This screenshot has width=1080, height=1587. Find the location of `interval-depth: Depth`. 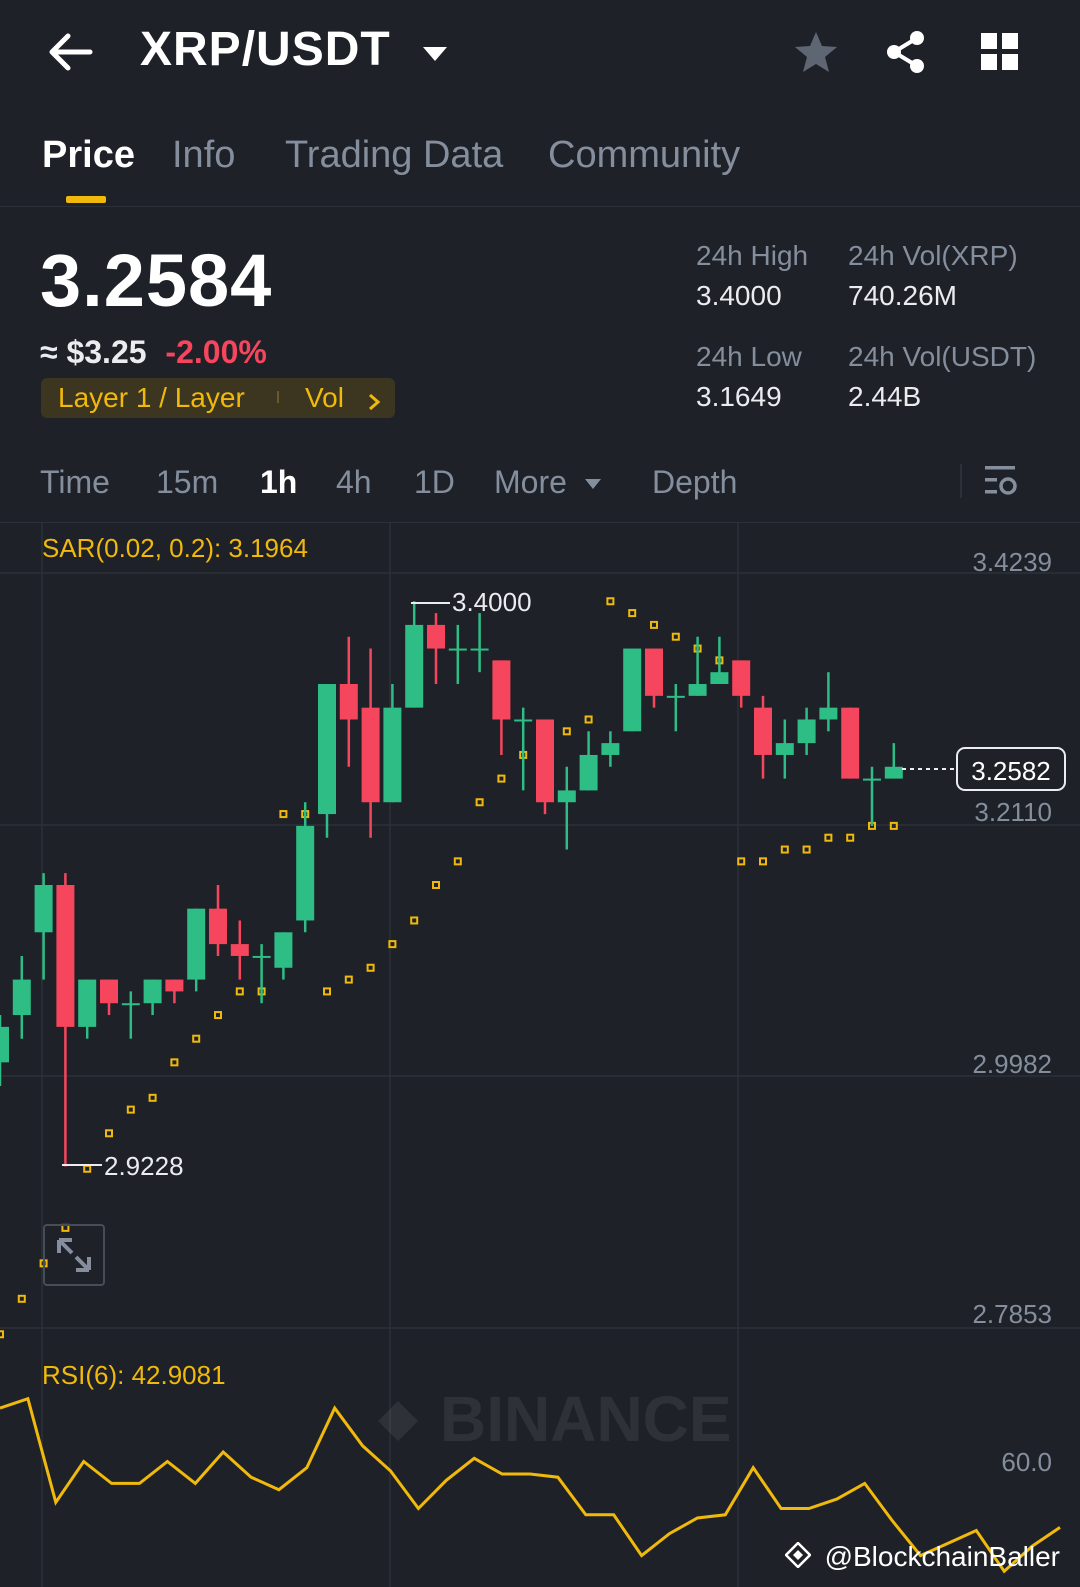

interval-depth: Depth is located at coordinates (694, 482).